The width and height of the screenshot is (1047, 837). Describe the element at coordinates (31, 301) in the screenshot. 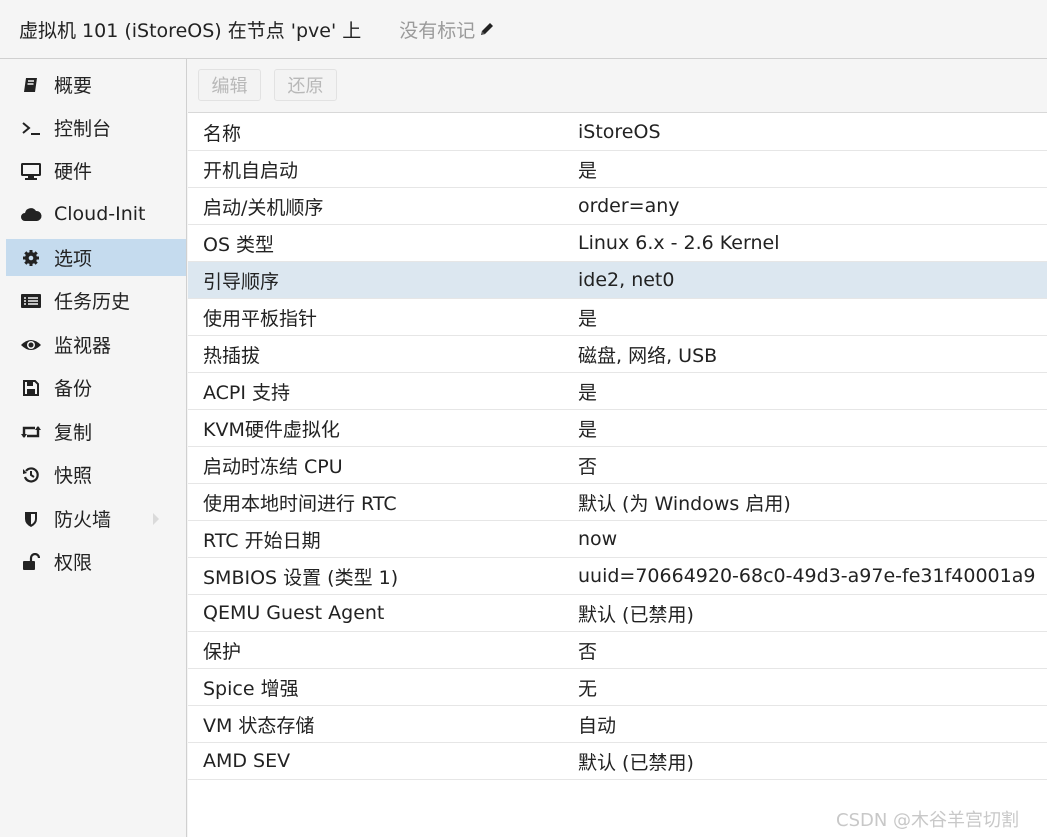

I see `list-icon` at that location.